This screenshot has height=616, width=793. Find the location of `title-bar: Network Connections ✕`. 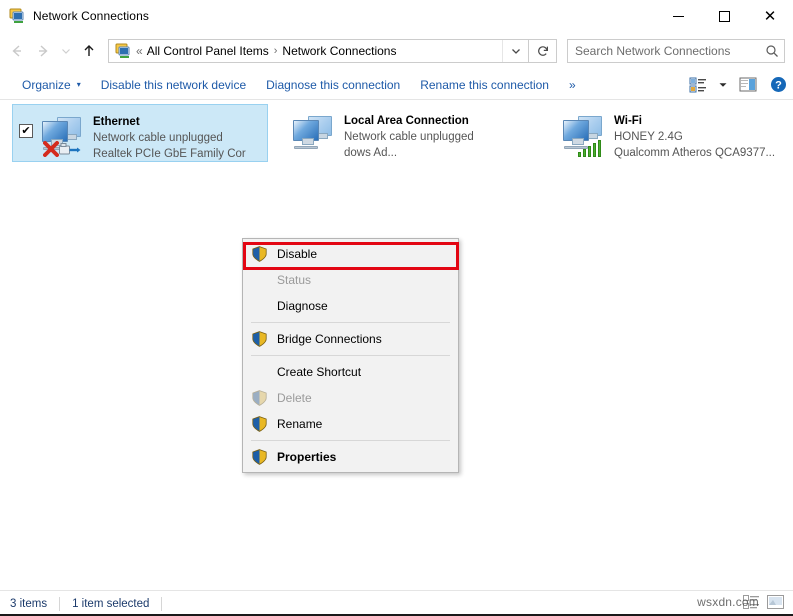

title-bar: Network Connections ✕ is located at coordinates (396, 16).